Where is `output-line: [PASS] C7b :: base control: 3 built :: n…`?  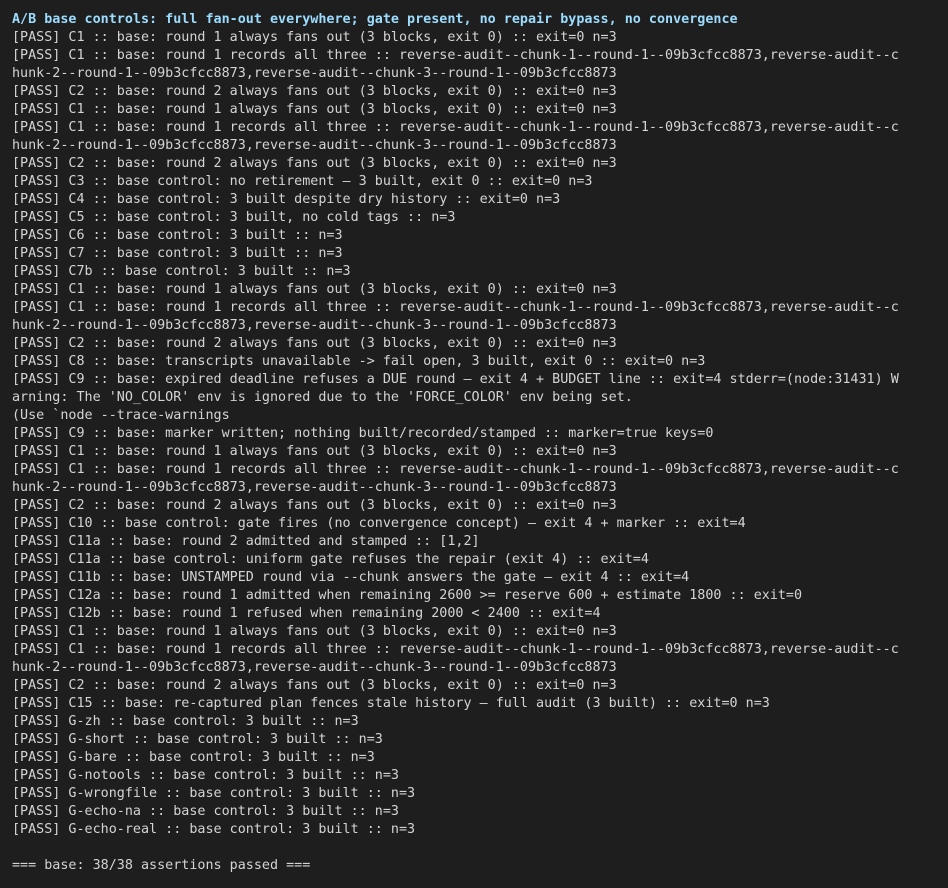 output-line: [PASS] C7b :: base control: 3 built :: n… is located at coordinates (181, 271).